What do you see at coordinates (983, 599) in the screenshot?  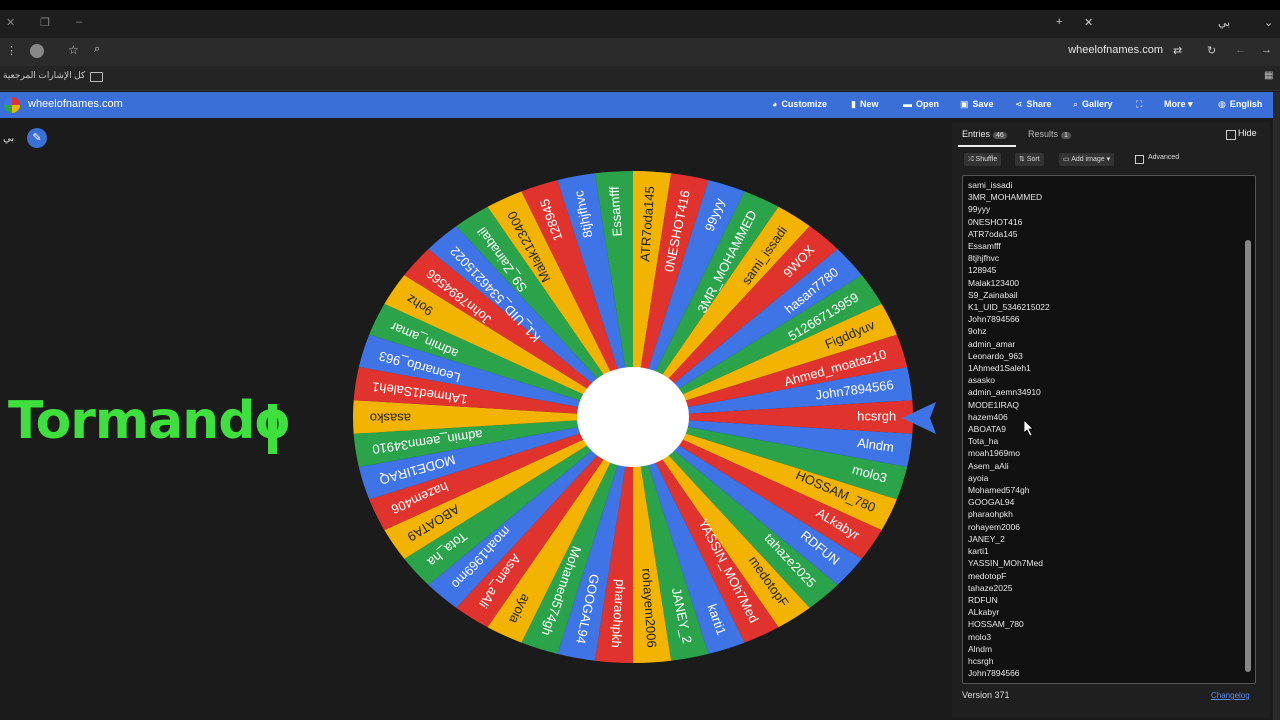 I see `entry-line: RDFUN` at bounding box center [983, 599].